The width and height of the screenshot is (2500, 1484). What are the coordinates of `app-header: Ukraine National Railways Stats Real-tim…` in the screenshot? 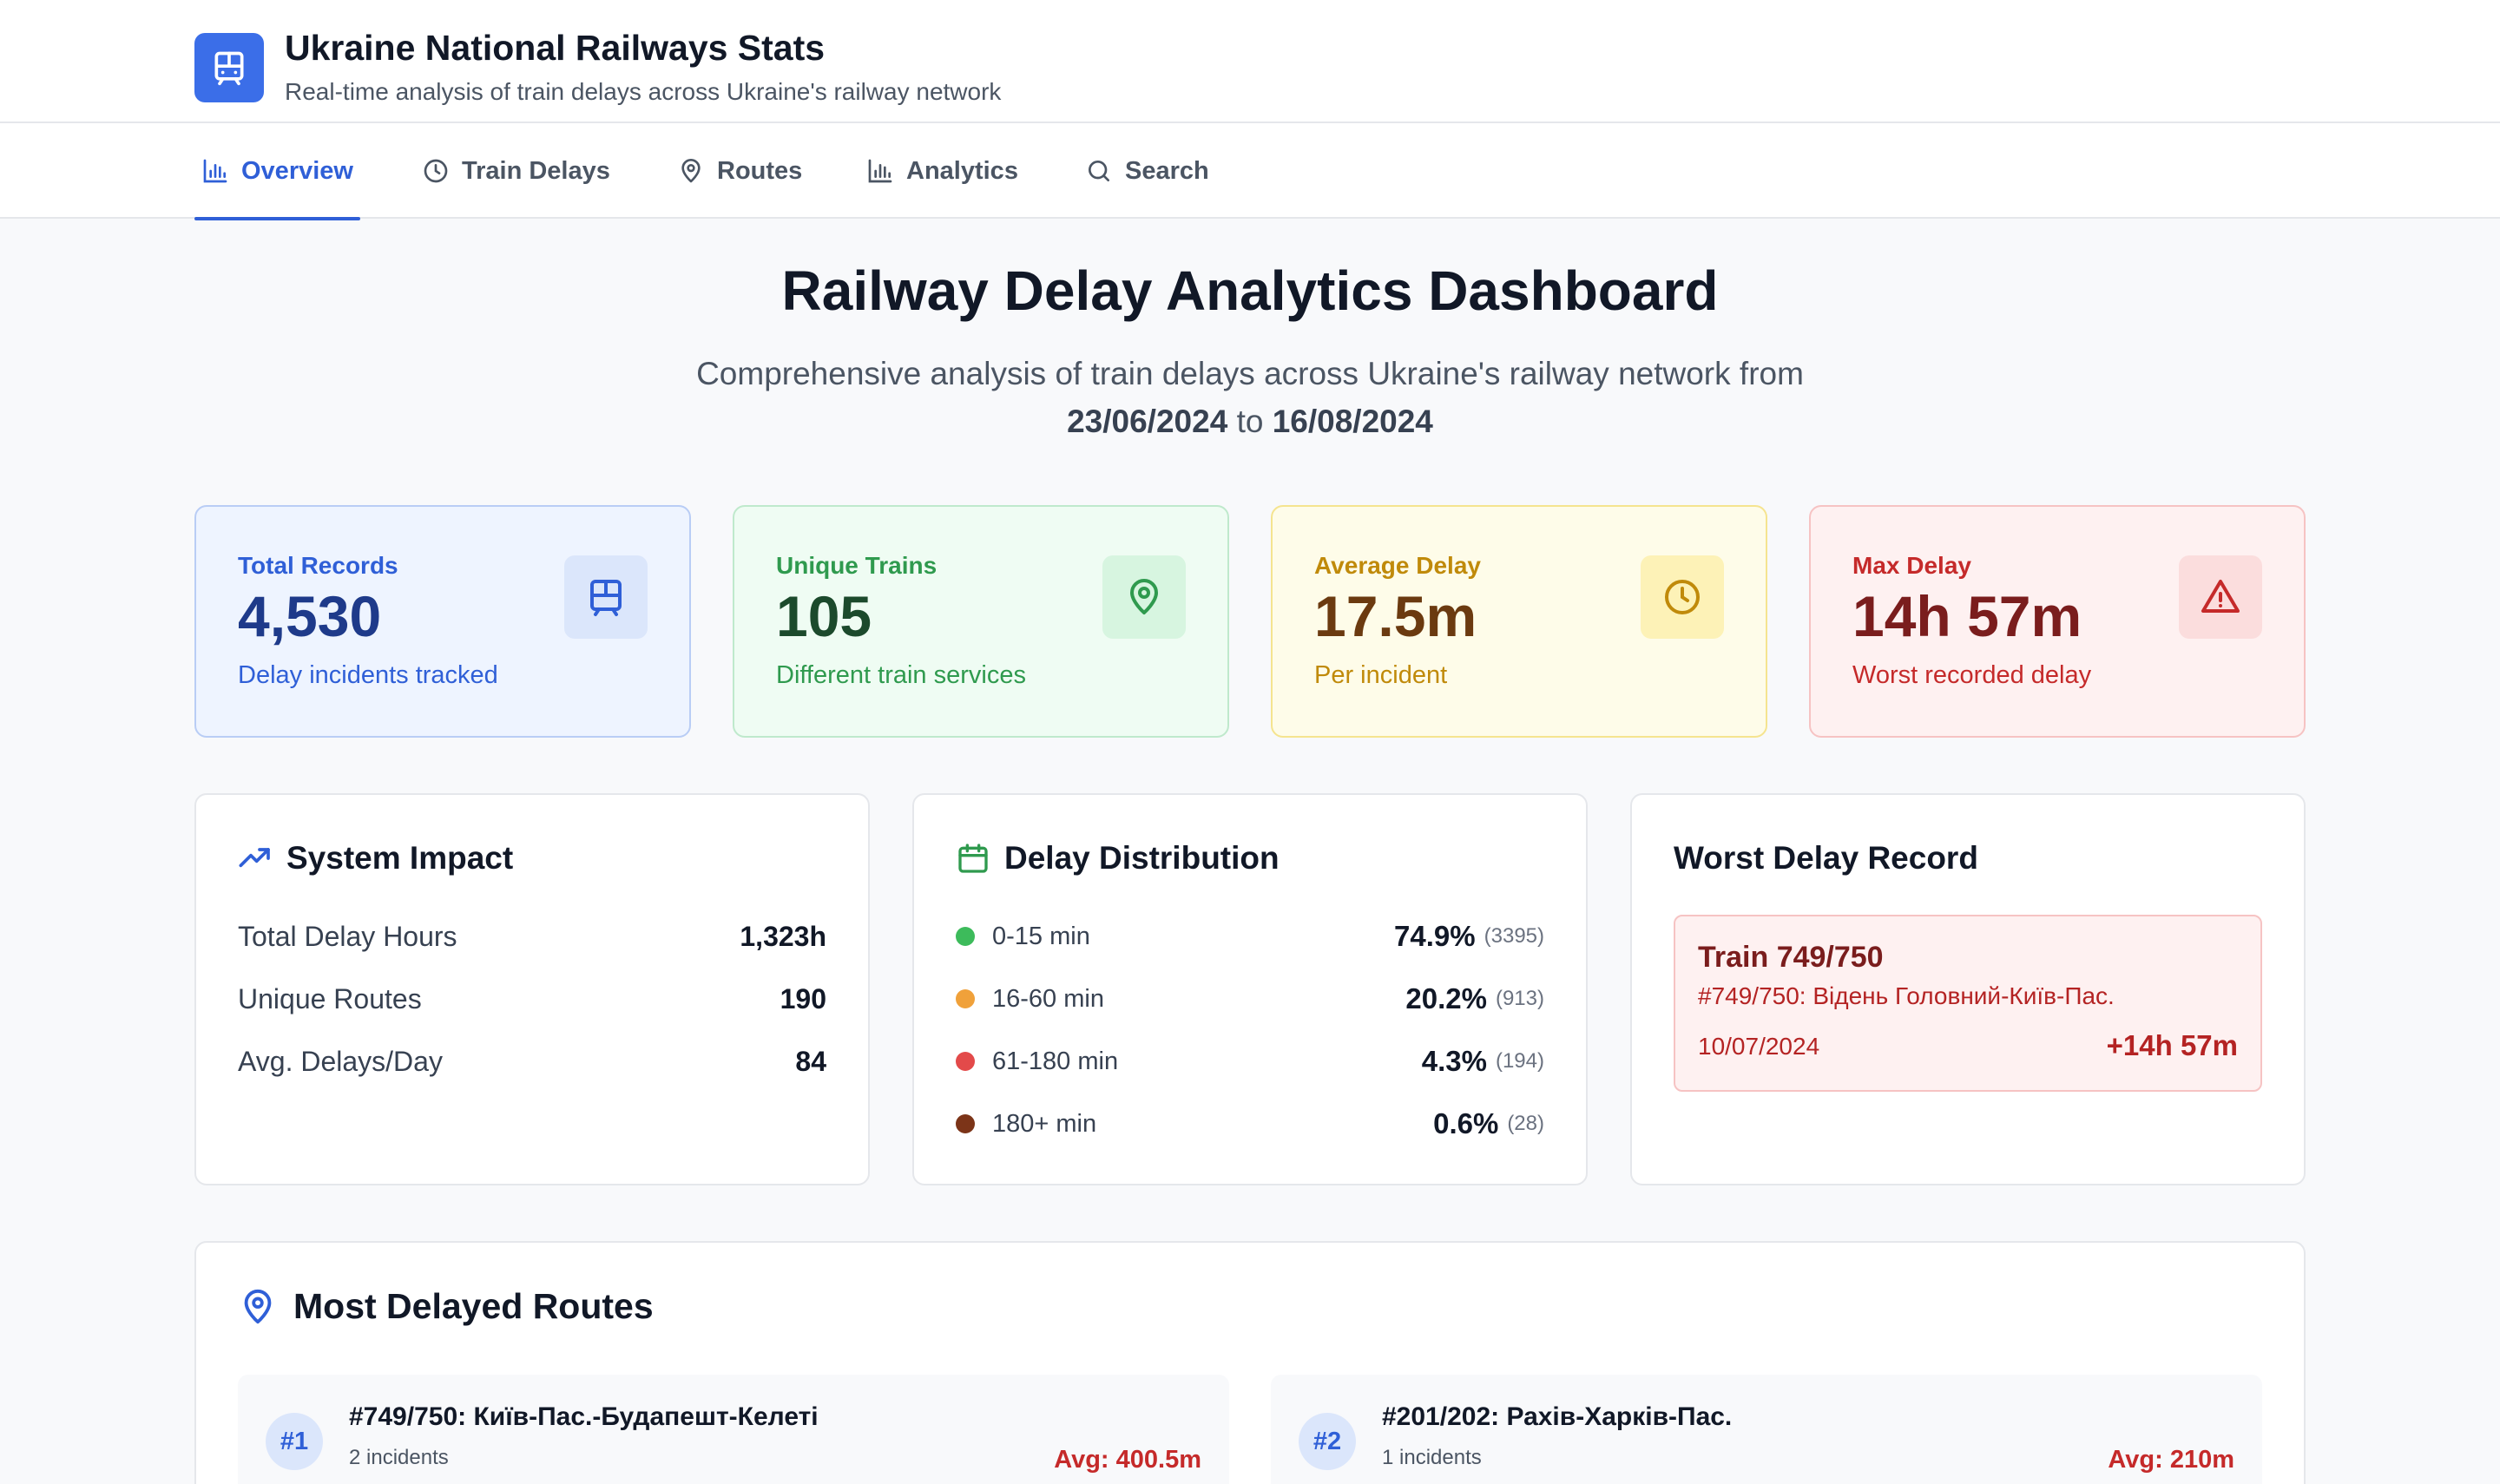 It's located at (1250, 62).